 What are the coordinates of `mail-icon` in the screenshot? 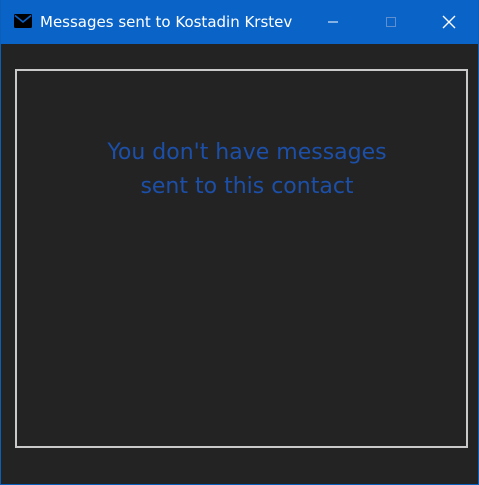 It's located at (23, 21).